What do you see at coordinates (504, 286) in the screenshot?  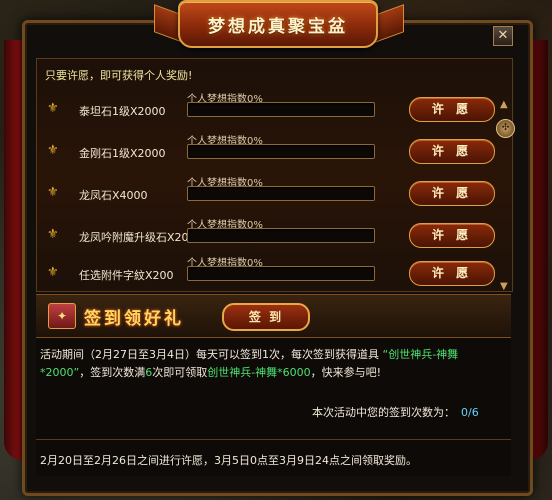 I see `scroll-down-icon: ▼` at bounding box center [504, 286].